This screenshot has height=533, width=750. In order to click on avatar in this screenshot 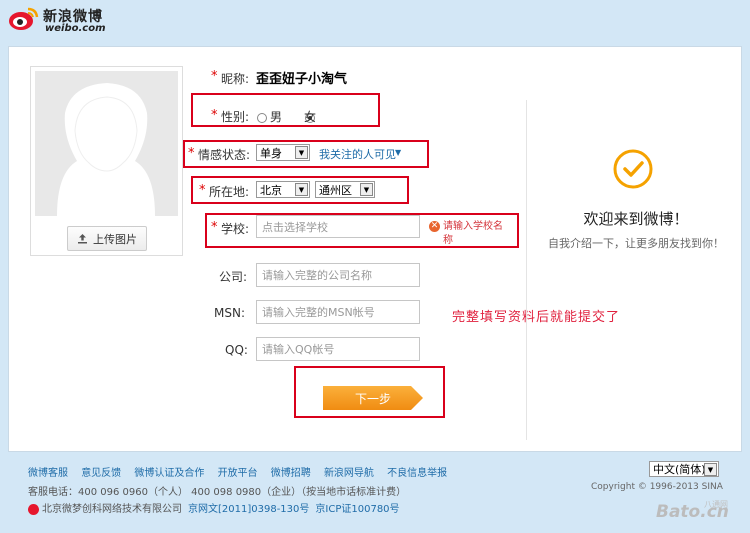, I will do `click(106, 143)`.